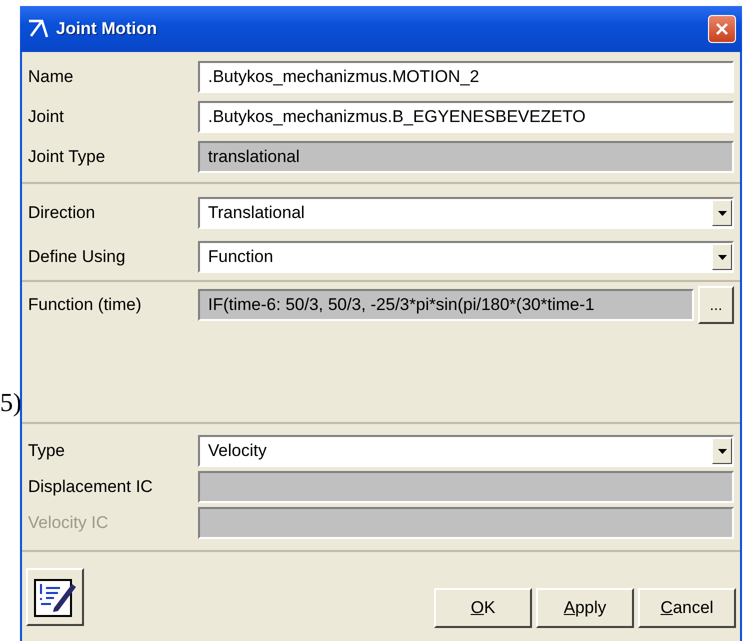 Image resolution: width=750 pixels, height=641 pixels. Describe the element at coordinates (466, 451) in the screenshot. I see `dropdown: Velocity` at that location.